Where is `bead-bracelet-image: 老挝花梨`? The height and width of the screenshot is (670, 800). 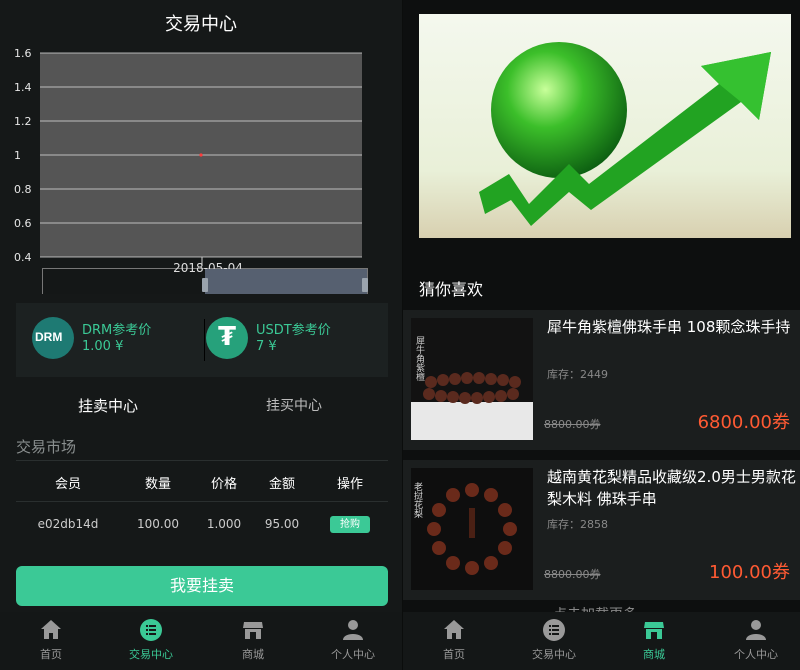 bead-bracelet-image: 老挝花梨 is located at coordinates (472, 529).